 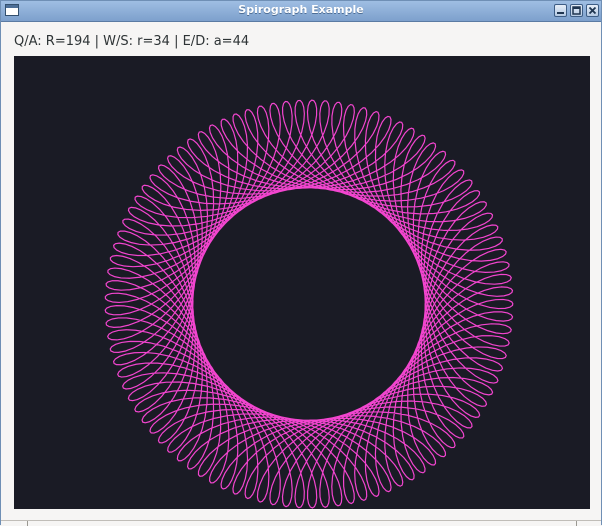 I want to click on close-button, so click(x=592, y=10).